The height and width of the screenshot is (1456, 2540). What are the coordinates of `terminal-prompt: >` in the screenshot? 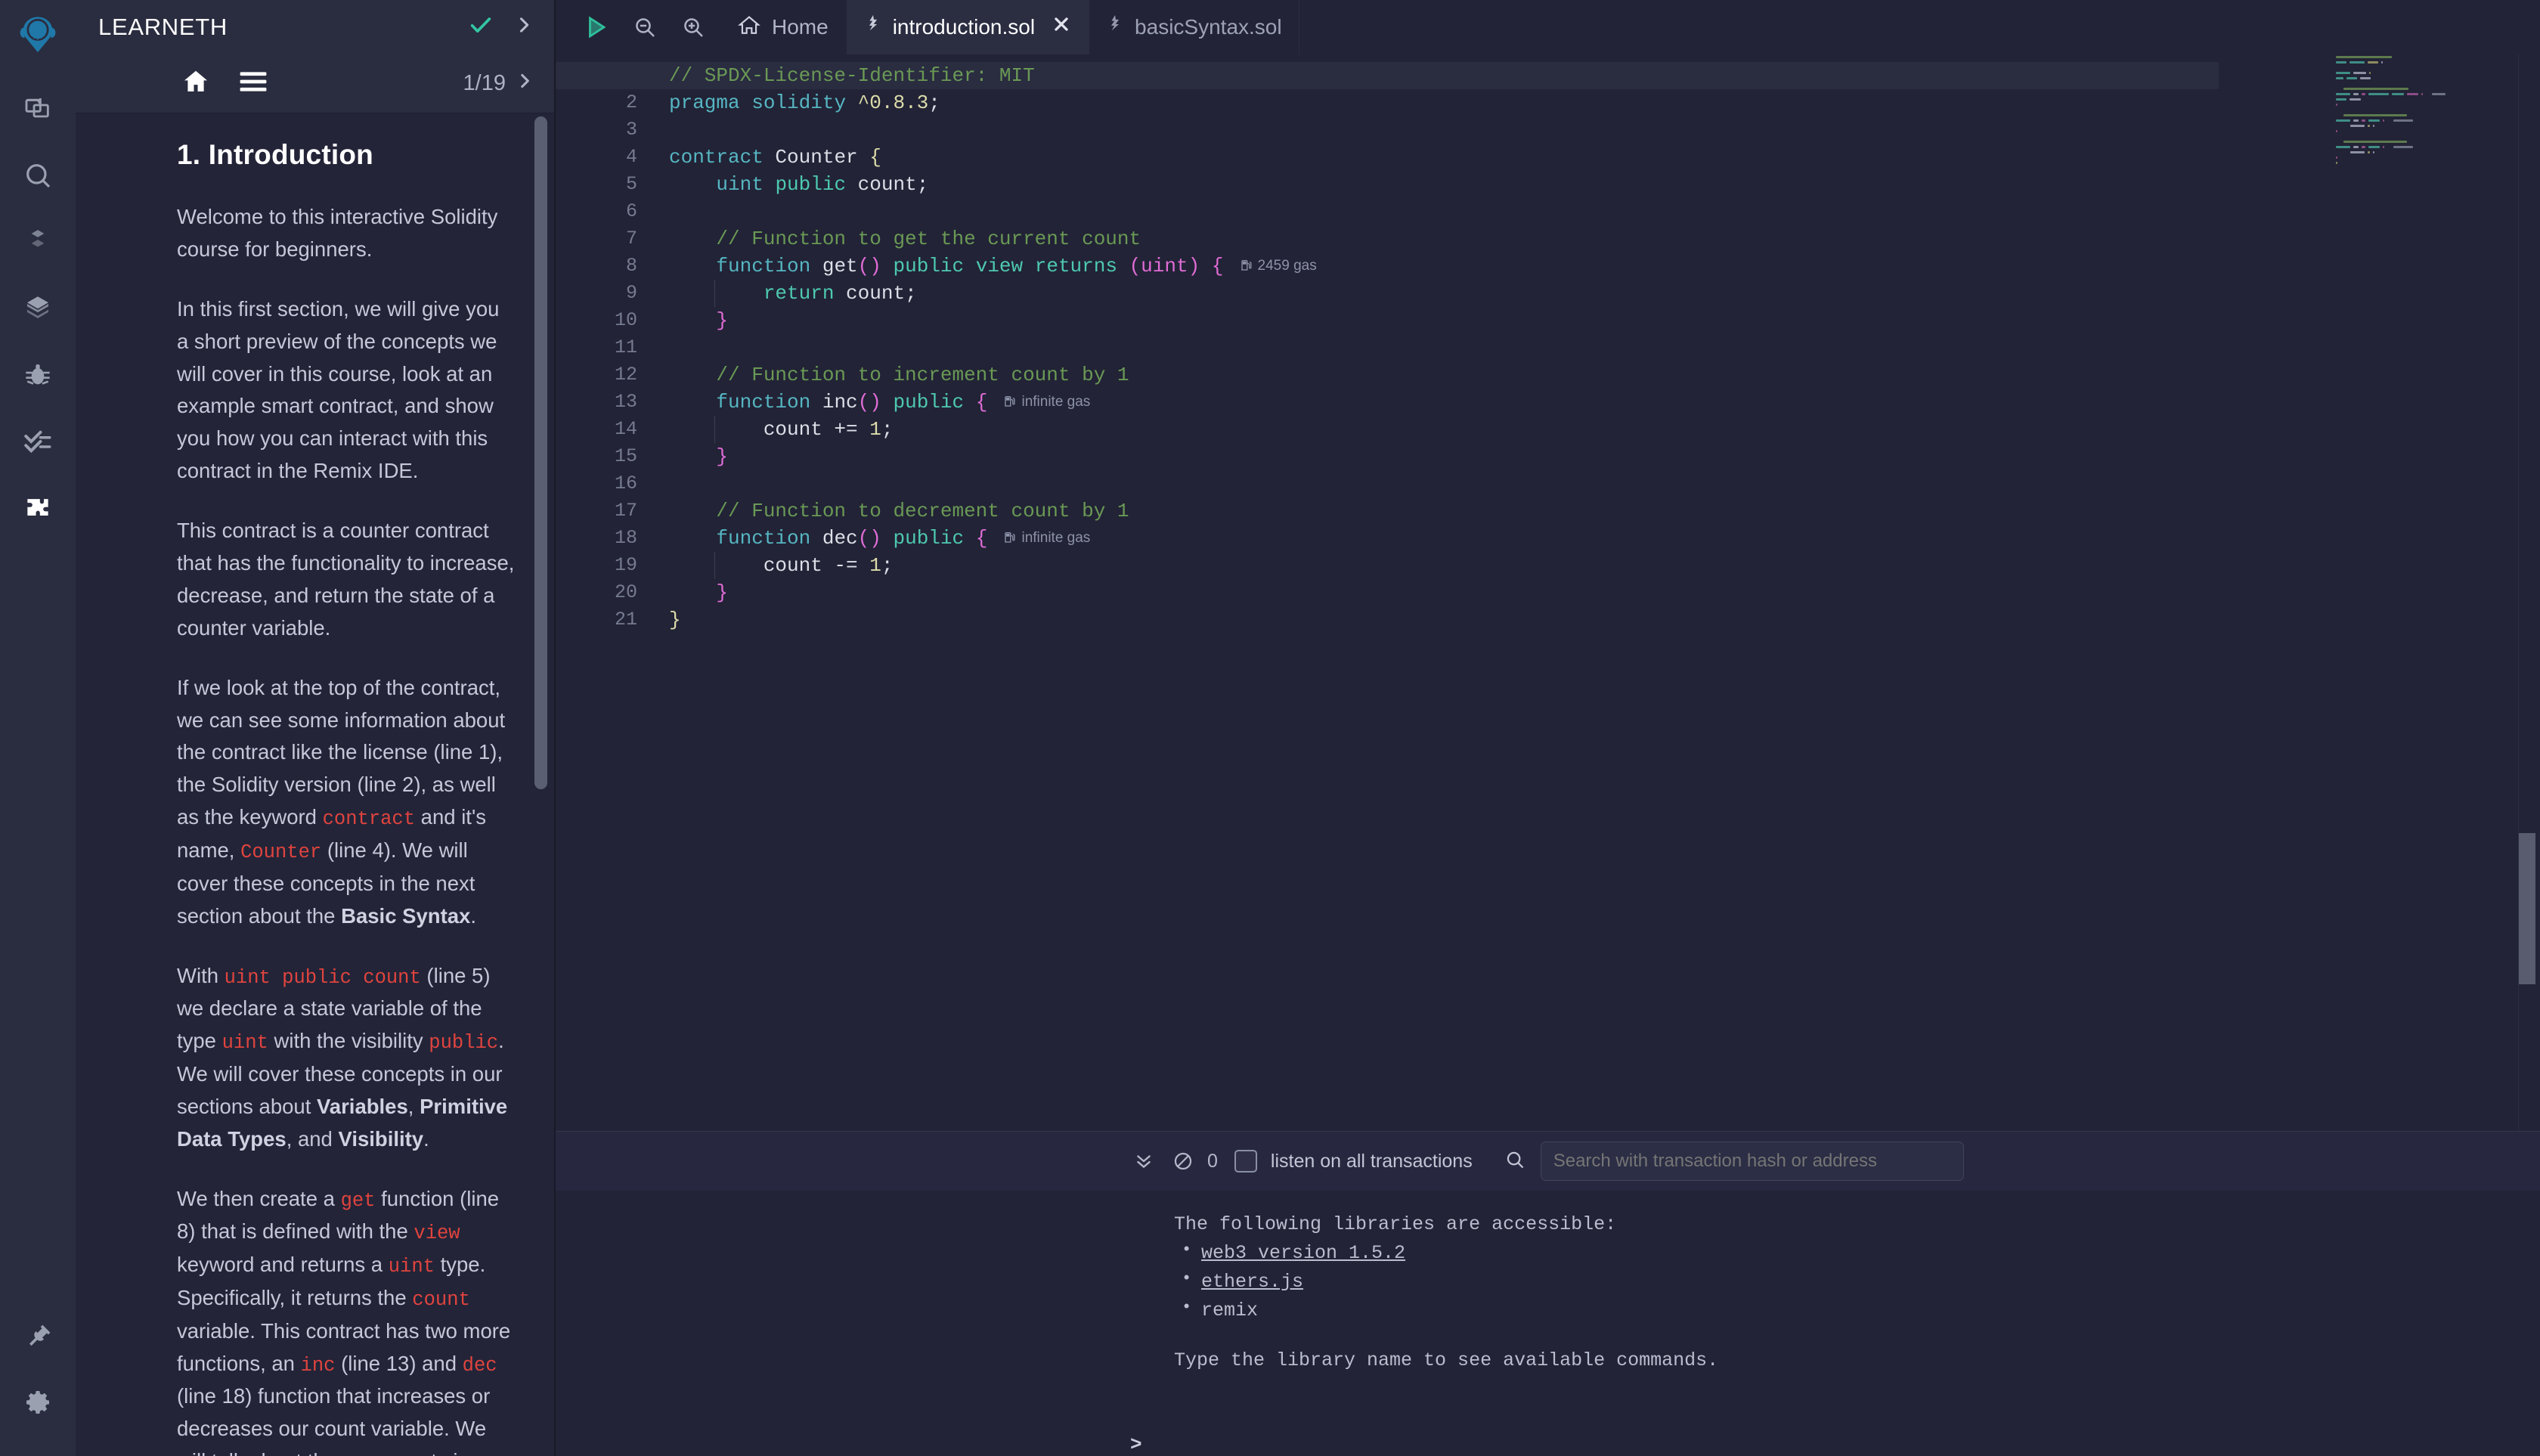 It's located at (1548, 1432).